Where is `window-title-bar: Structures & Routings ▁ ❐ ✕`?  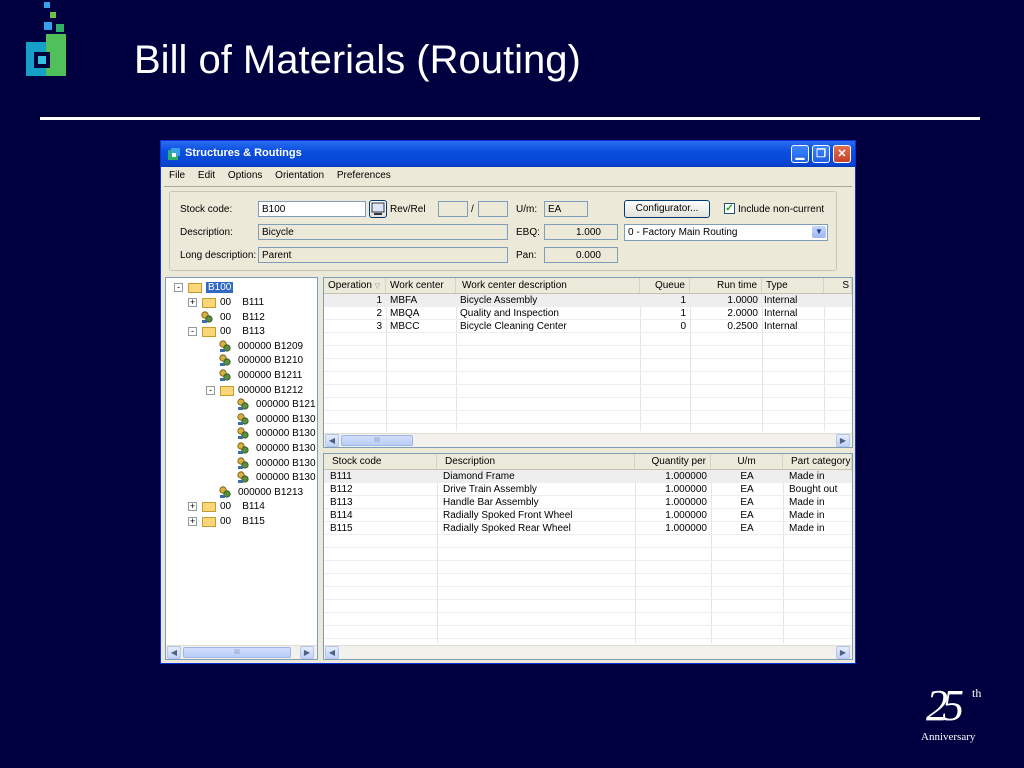
window-title-bar: Structures & Routings ▁ ❐ ✕ is located at coordinates (508, 154).